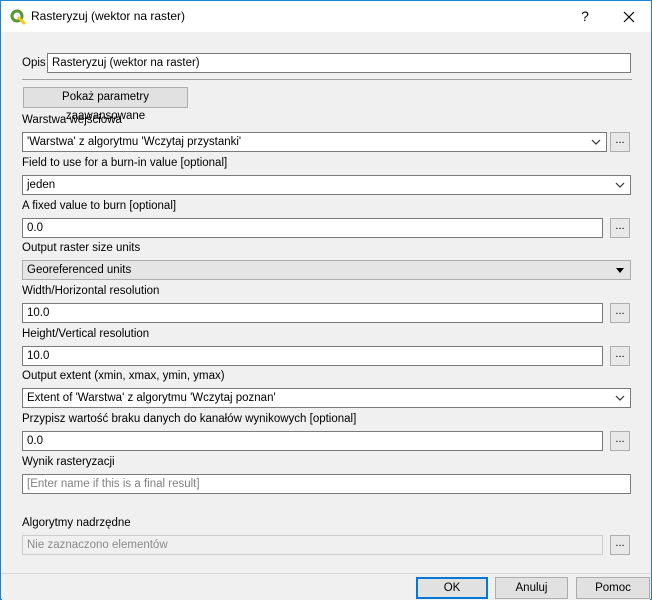 This screenshot has width=652, height=600. I want to click on opis-field: Rasteryzuj (wektor na raster), so click(339, 63).